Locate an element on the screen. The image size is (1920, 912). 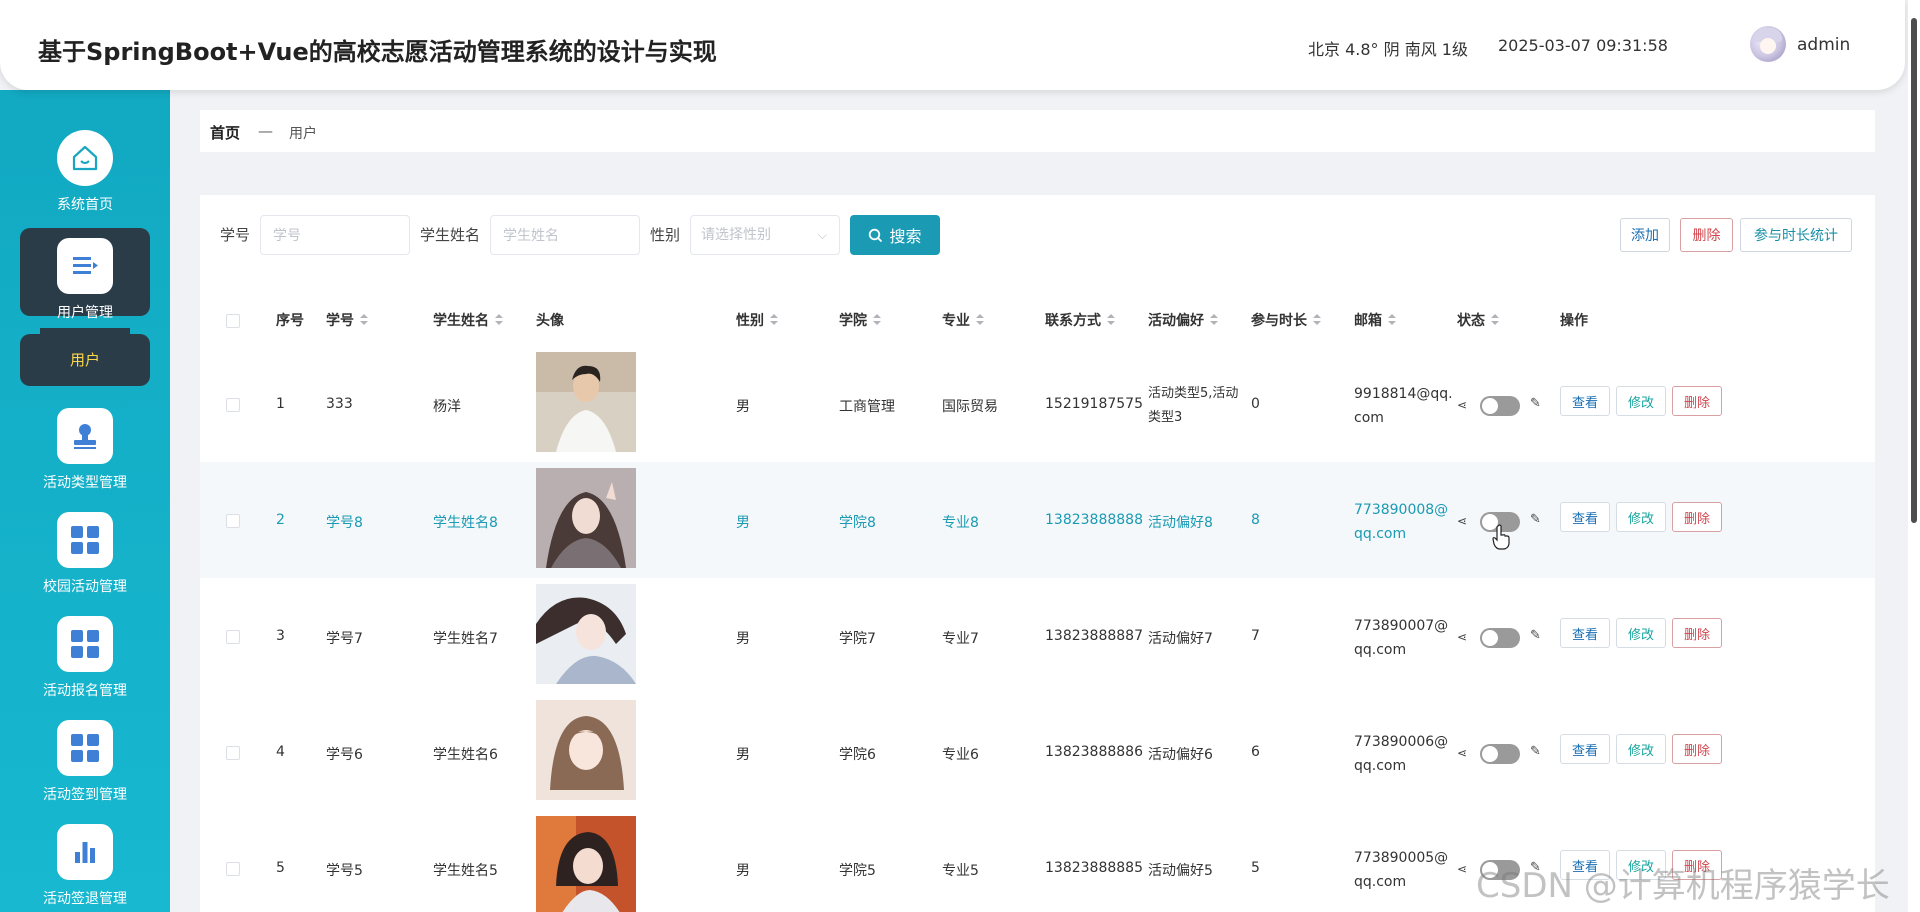
cell-college: 学院5 is located at coordinates (857, 871).